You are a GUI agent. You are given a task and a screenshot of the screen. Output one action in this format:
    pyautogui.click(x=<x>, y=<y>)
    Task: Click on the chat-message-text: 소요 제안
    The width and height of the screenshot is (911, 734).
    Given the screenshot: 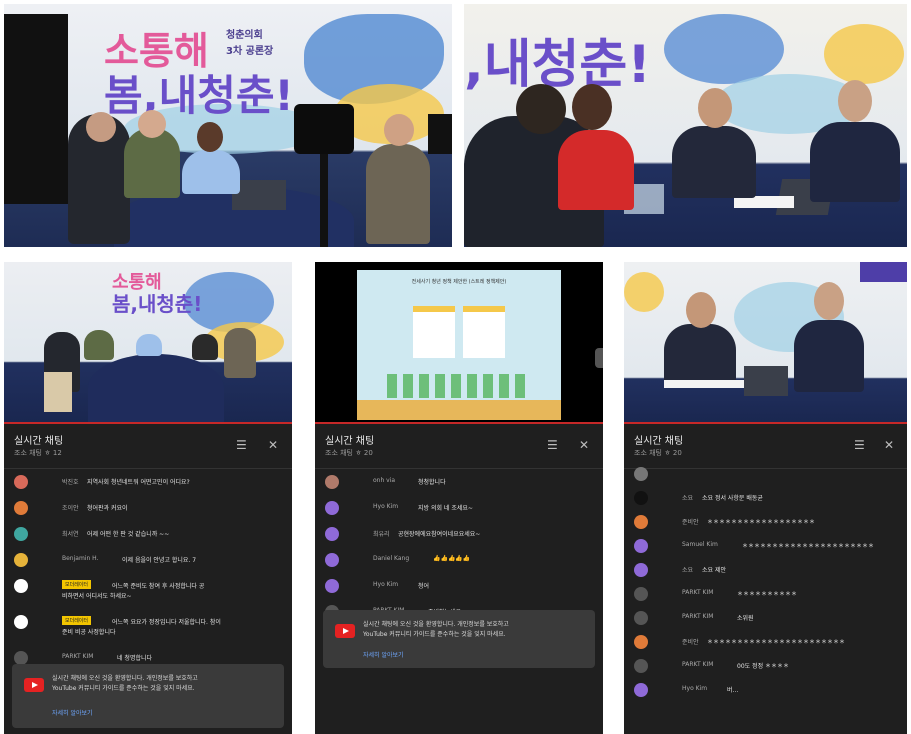 What is the action you would take?
    pyautogui.click(x=714, y=570)
    